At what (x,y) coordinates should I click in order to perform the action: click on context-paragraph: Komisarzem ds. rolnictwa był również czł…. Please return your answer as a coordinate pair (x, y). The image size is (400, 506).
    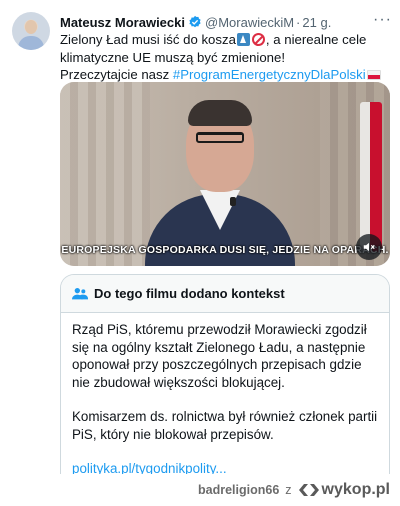
    Looking at the image, I should click on (225, 425).